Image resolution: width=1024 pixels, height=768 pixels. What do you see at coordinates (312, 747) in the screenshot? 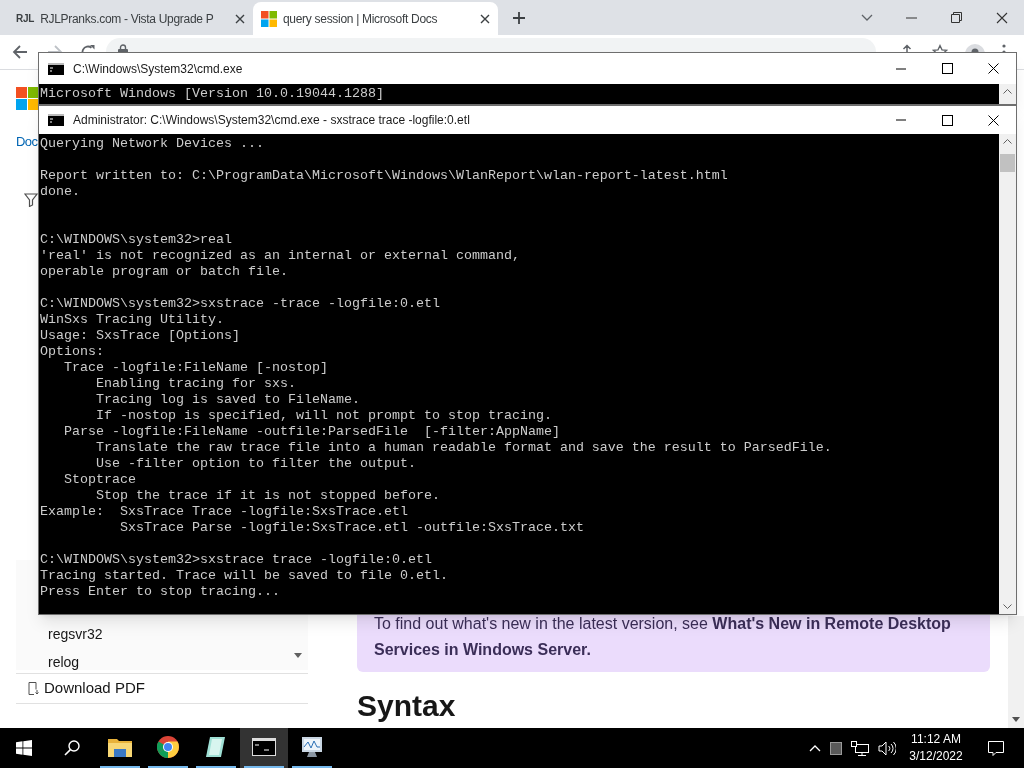
I see `monitor-chart-icon` at bounding box center [312, 747].